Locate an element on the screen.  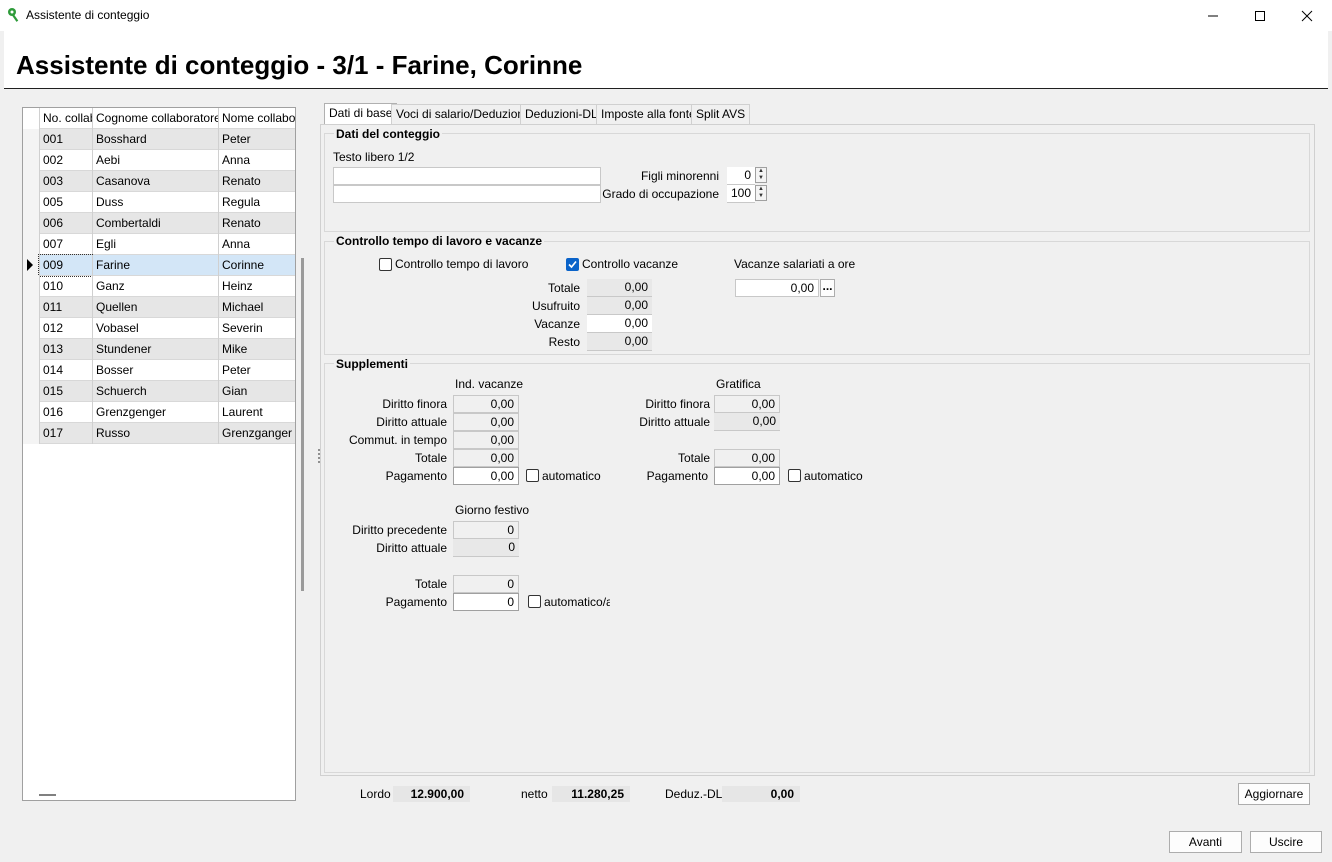
cell-cognome: Casanova is located at coordinates (155, 181).